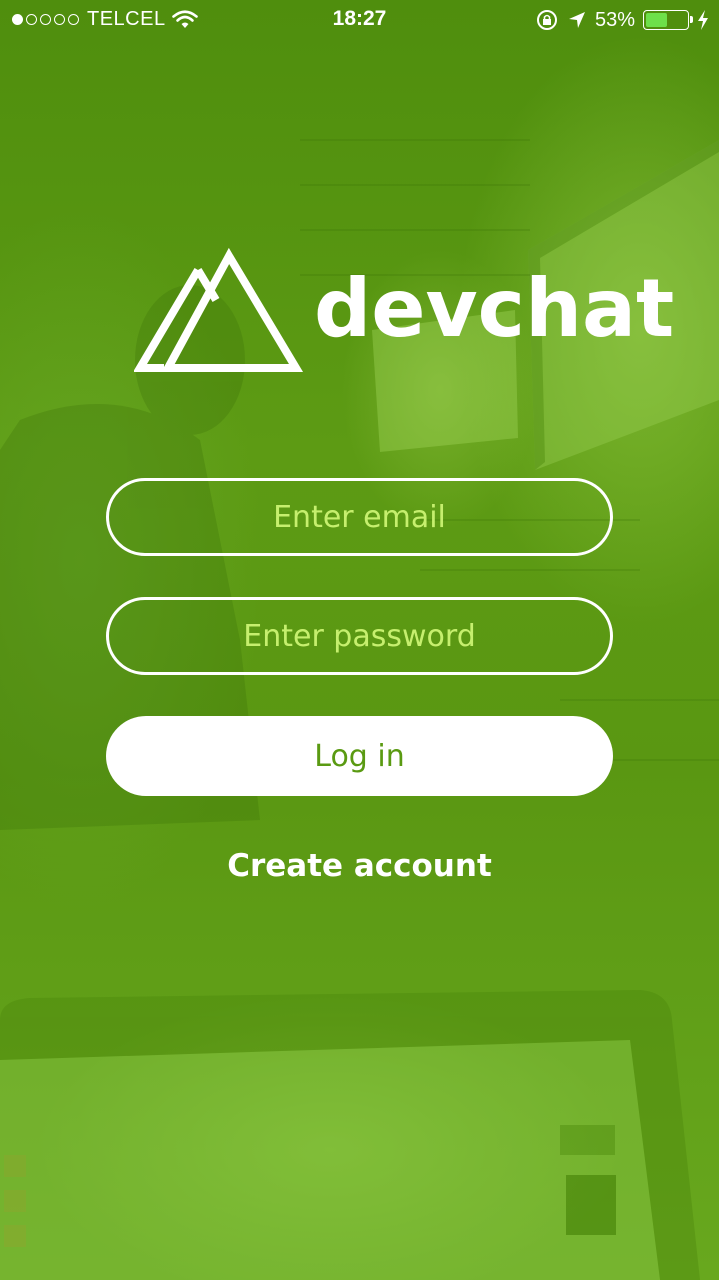  What do you see at coordinates (359, 866) in the screenshot?
I see `create-account-link: Create account` at bounding box center [359, 866].